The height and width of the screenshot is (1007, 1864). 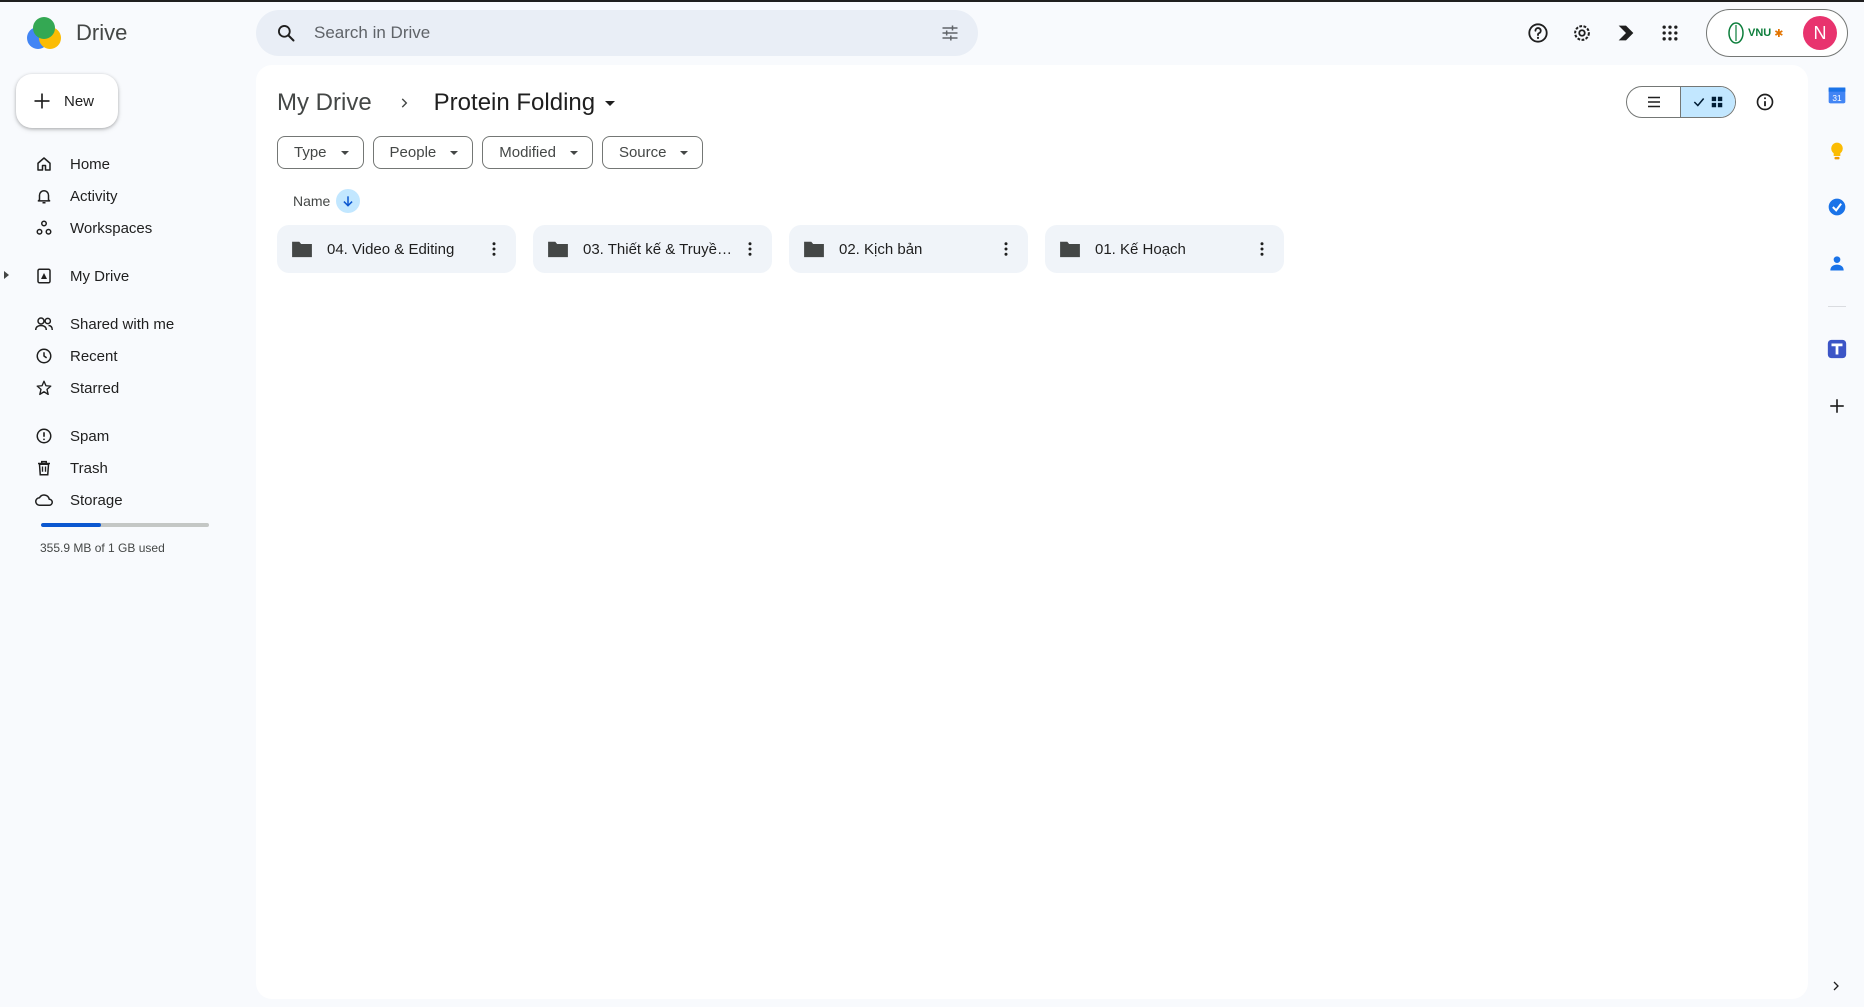 I want to click on trash-icon, so click(x=44, y=468).